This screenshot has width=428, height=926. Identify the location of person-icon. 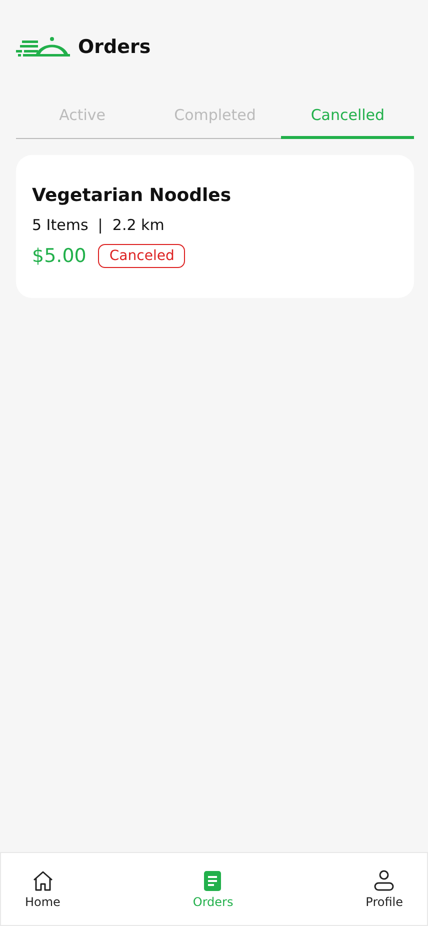
(384, 881).